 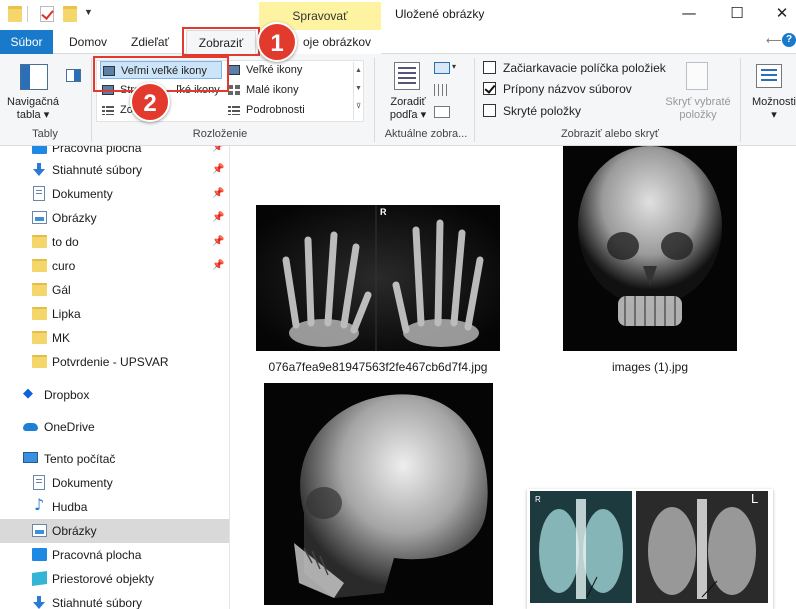 I want to click on item-checkboxes-checkbox, so click(x=489, y=67).